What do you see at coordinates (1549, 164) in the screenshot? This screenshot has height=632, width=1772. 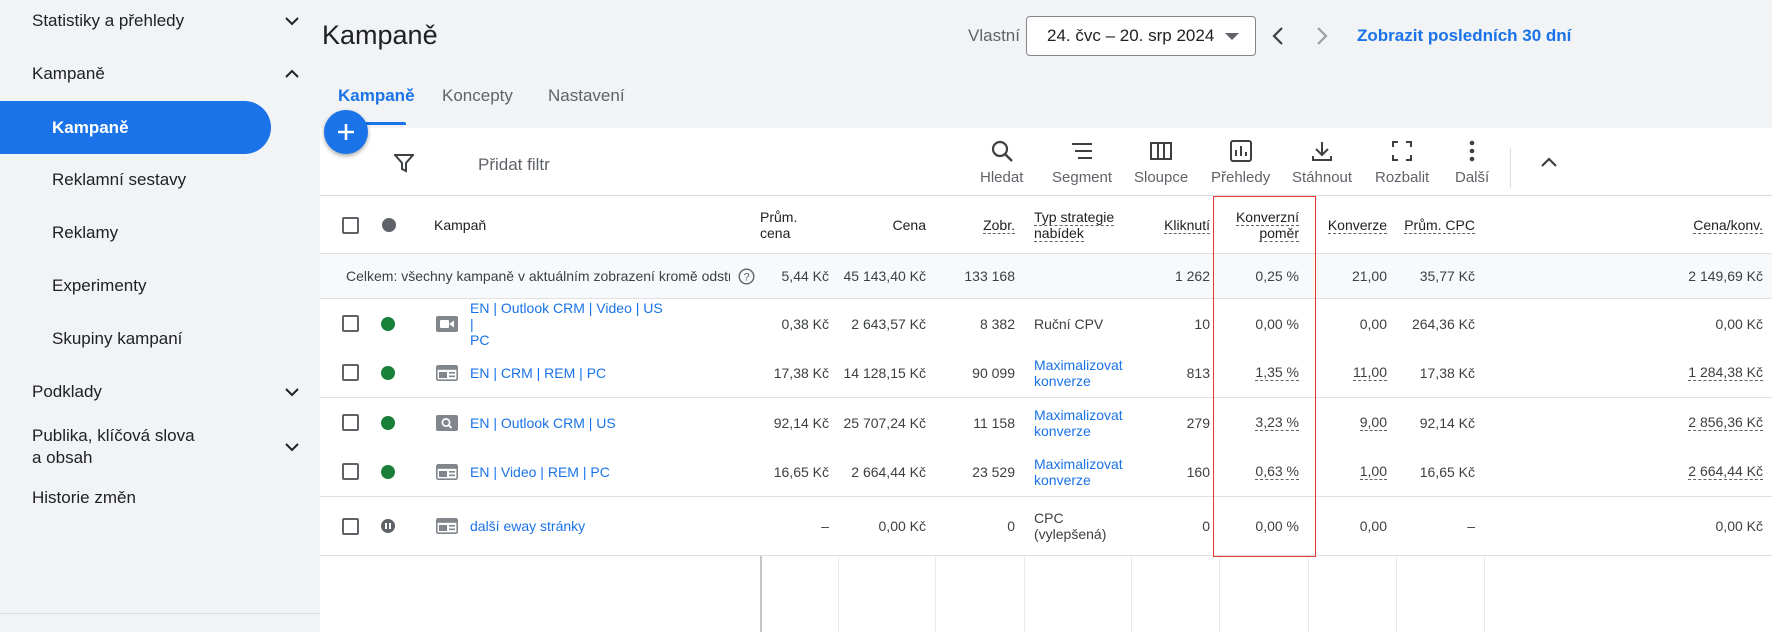 I see `collapse-toolbar-button` at bounding box center [1549, 164].